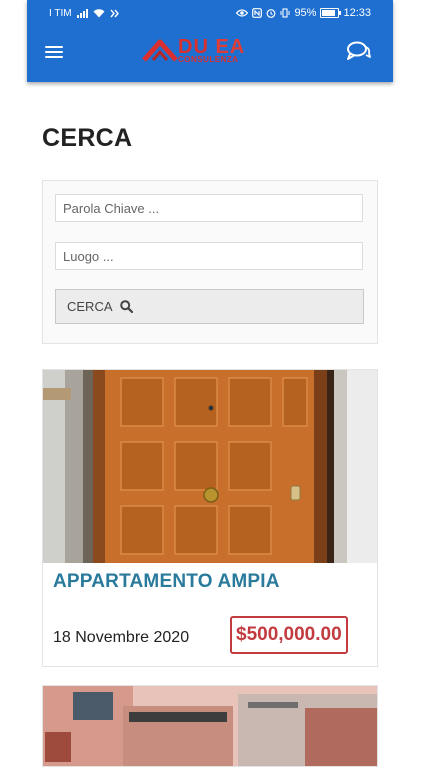 The image size is (422, 767). Describe the element at coordinates (126, 306) in the screenshot. I see `search-icon` at that location.